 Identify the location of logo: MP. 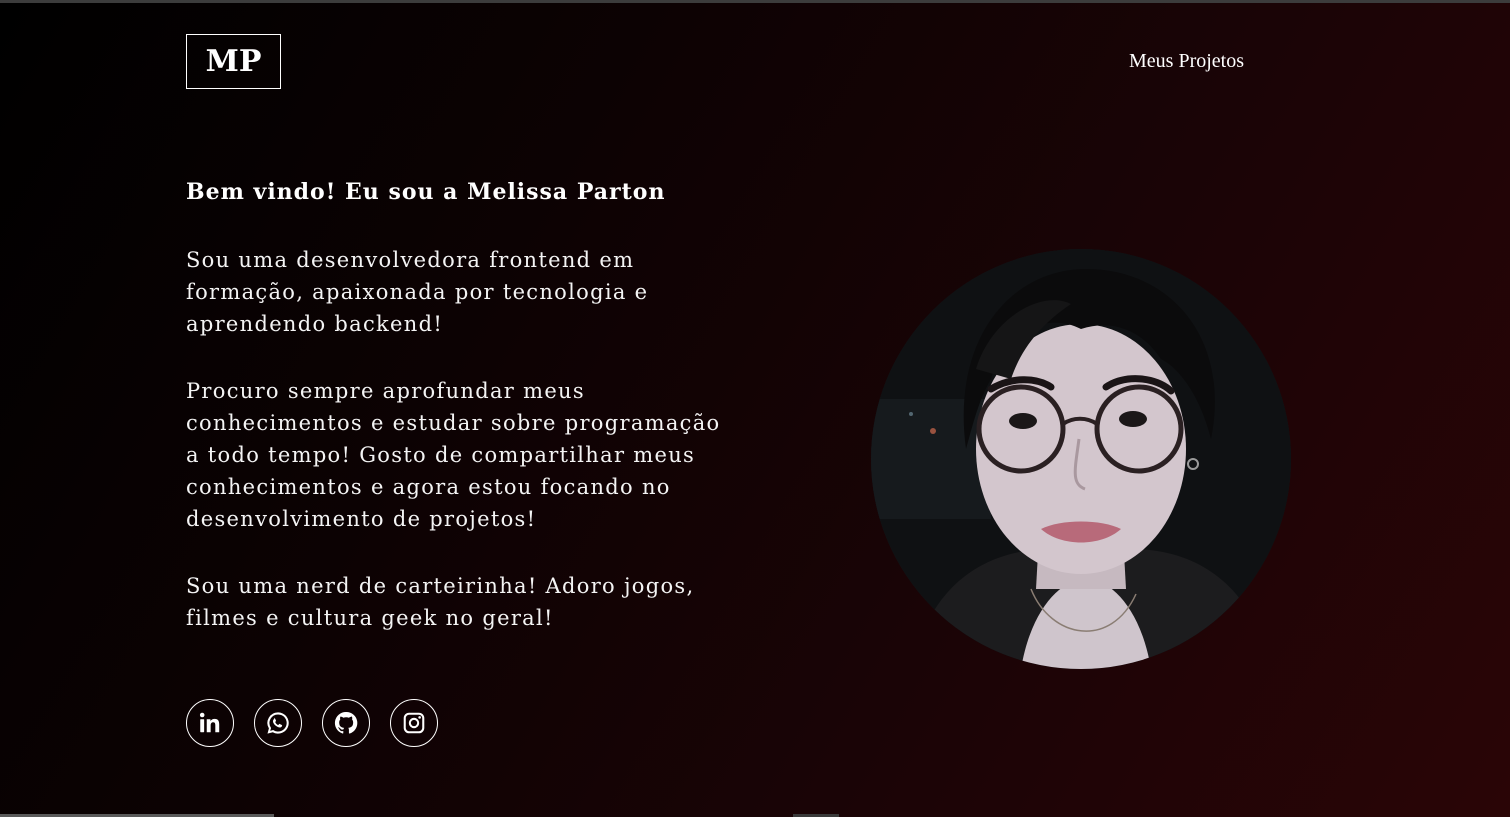
(233, 61).